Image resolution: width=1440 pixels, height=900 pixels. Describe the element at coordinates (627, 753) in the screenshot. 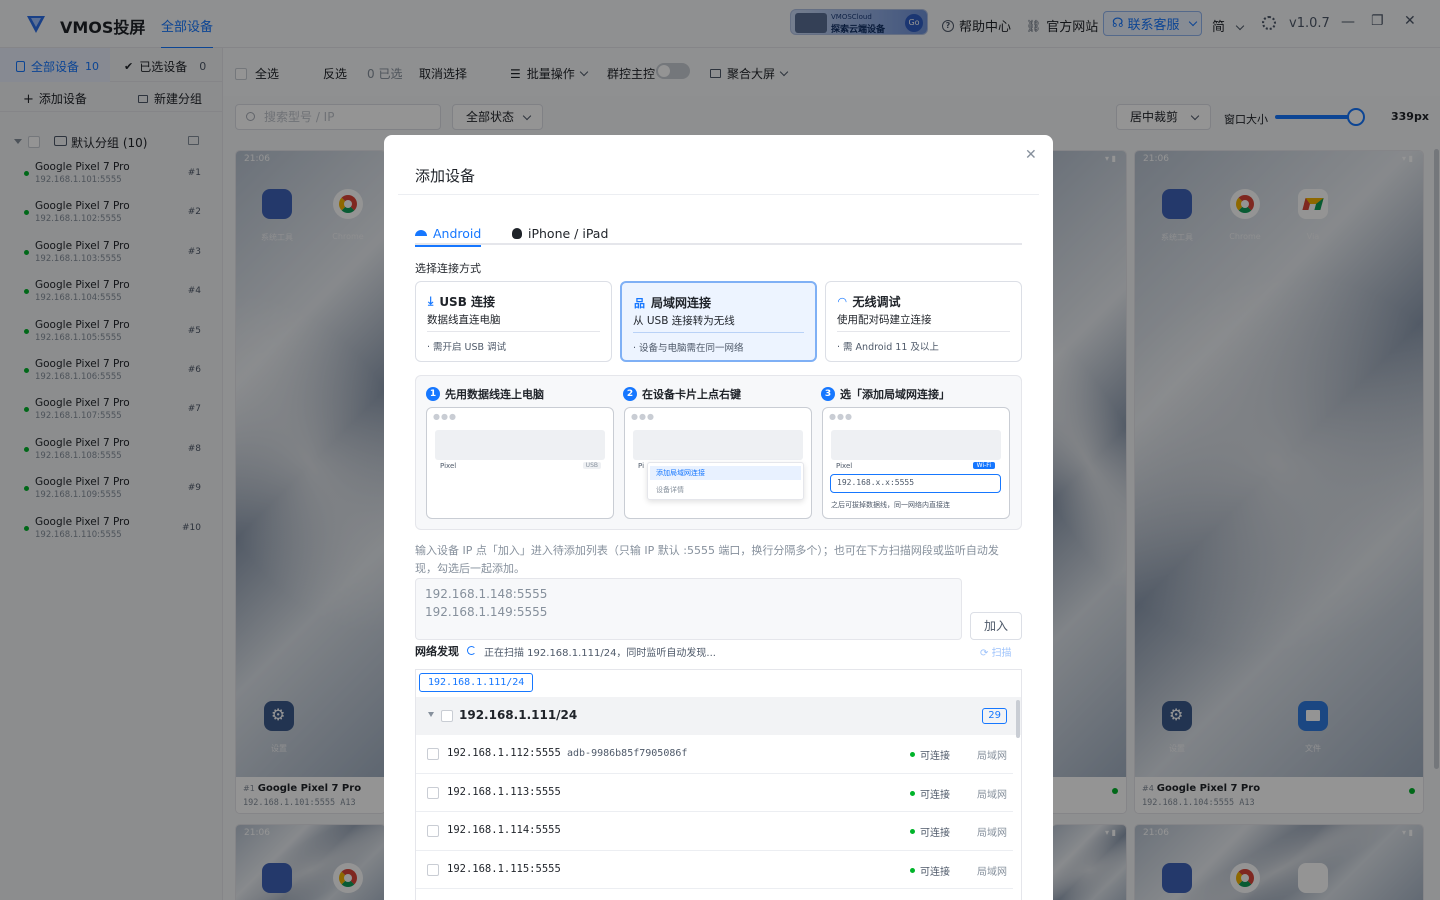

I see `row-adb-serial: adb-9986b85f7905086f` at that location.